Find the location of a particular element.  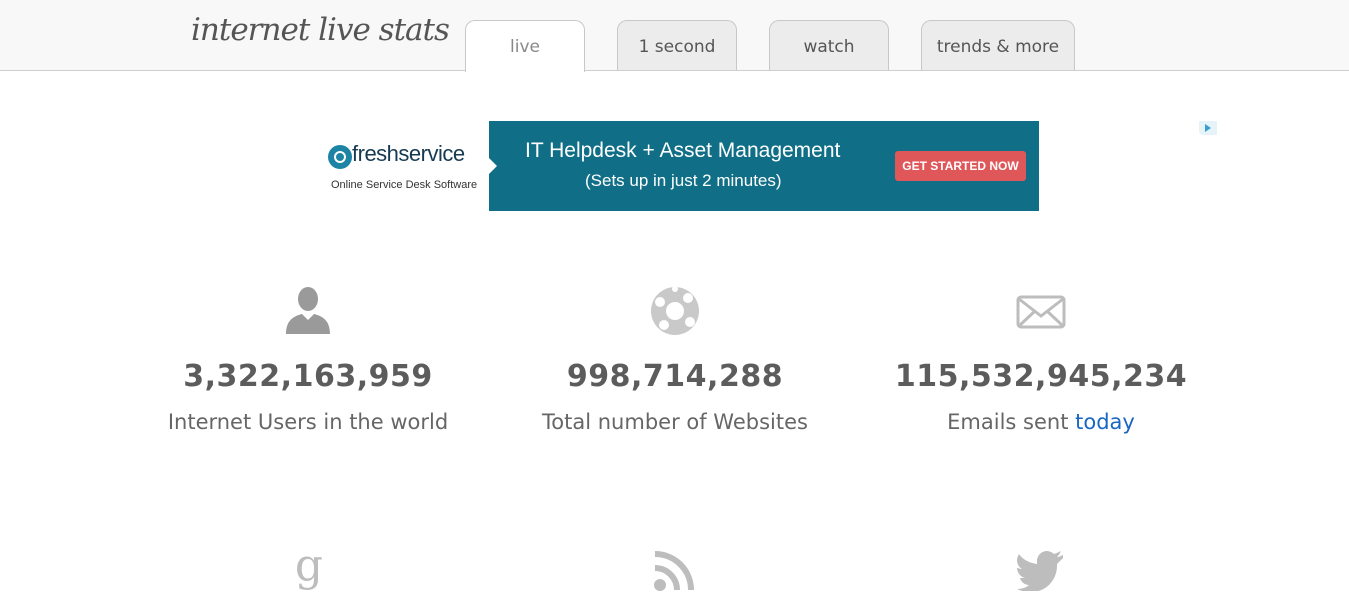

google-icon: g is located at coordinates (309, 566).